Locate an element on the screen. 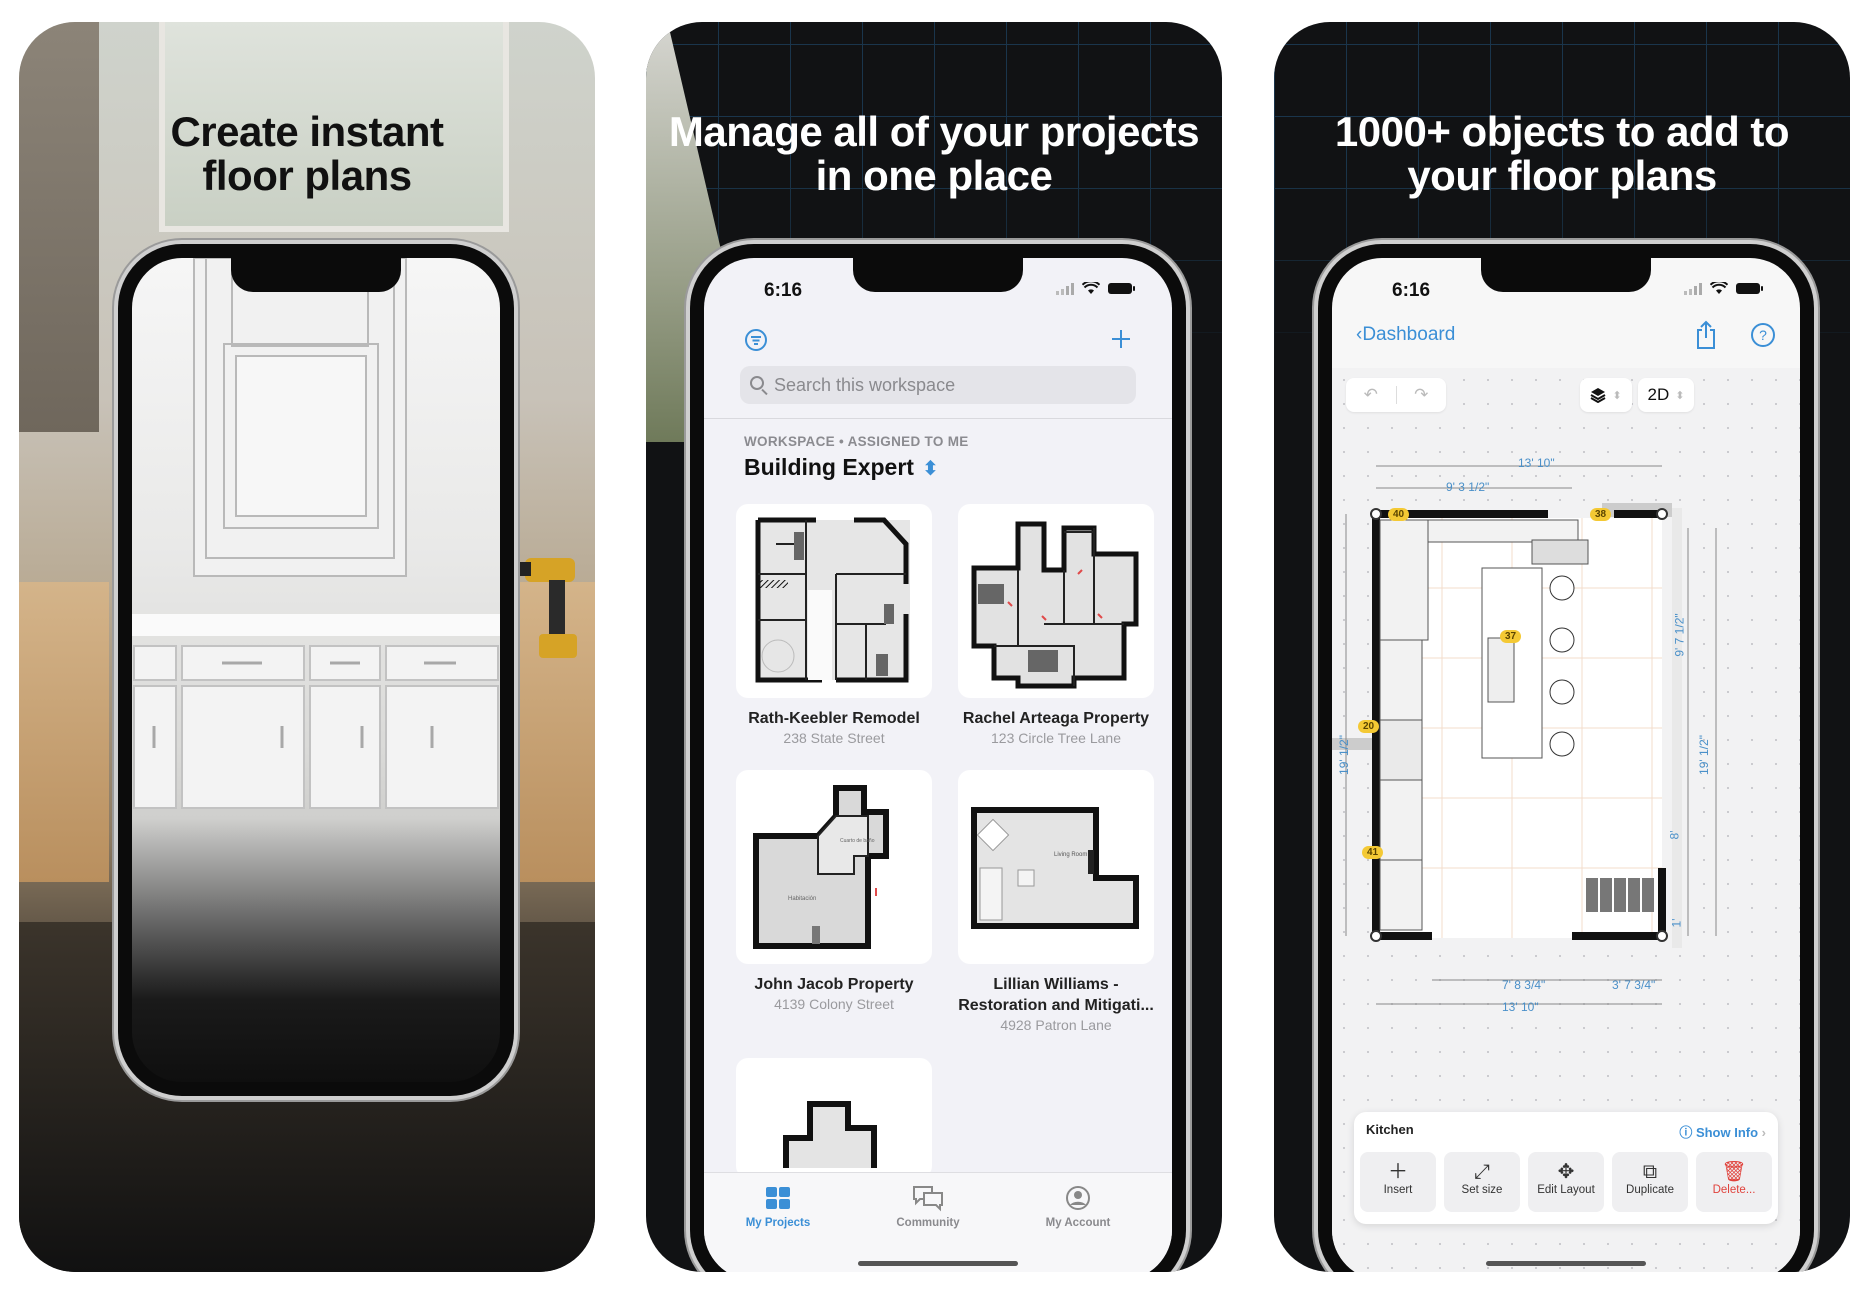 This screenshot has width=1867, height=1293. redo-icon: ↷ is located at coordinates (1421, 395).